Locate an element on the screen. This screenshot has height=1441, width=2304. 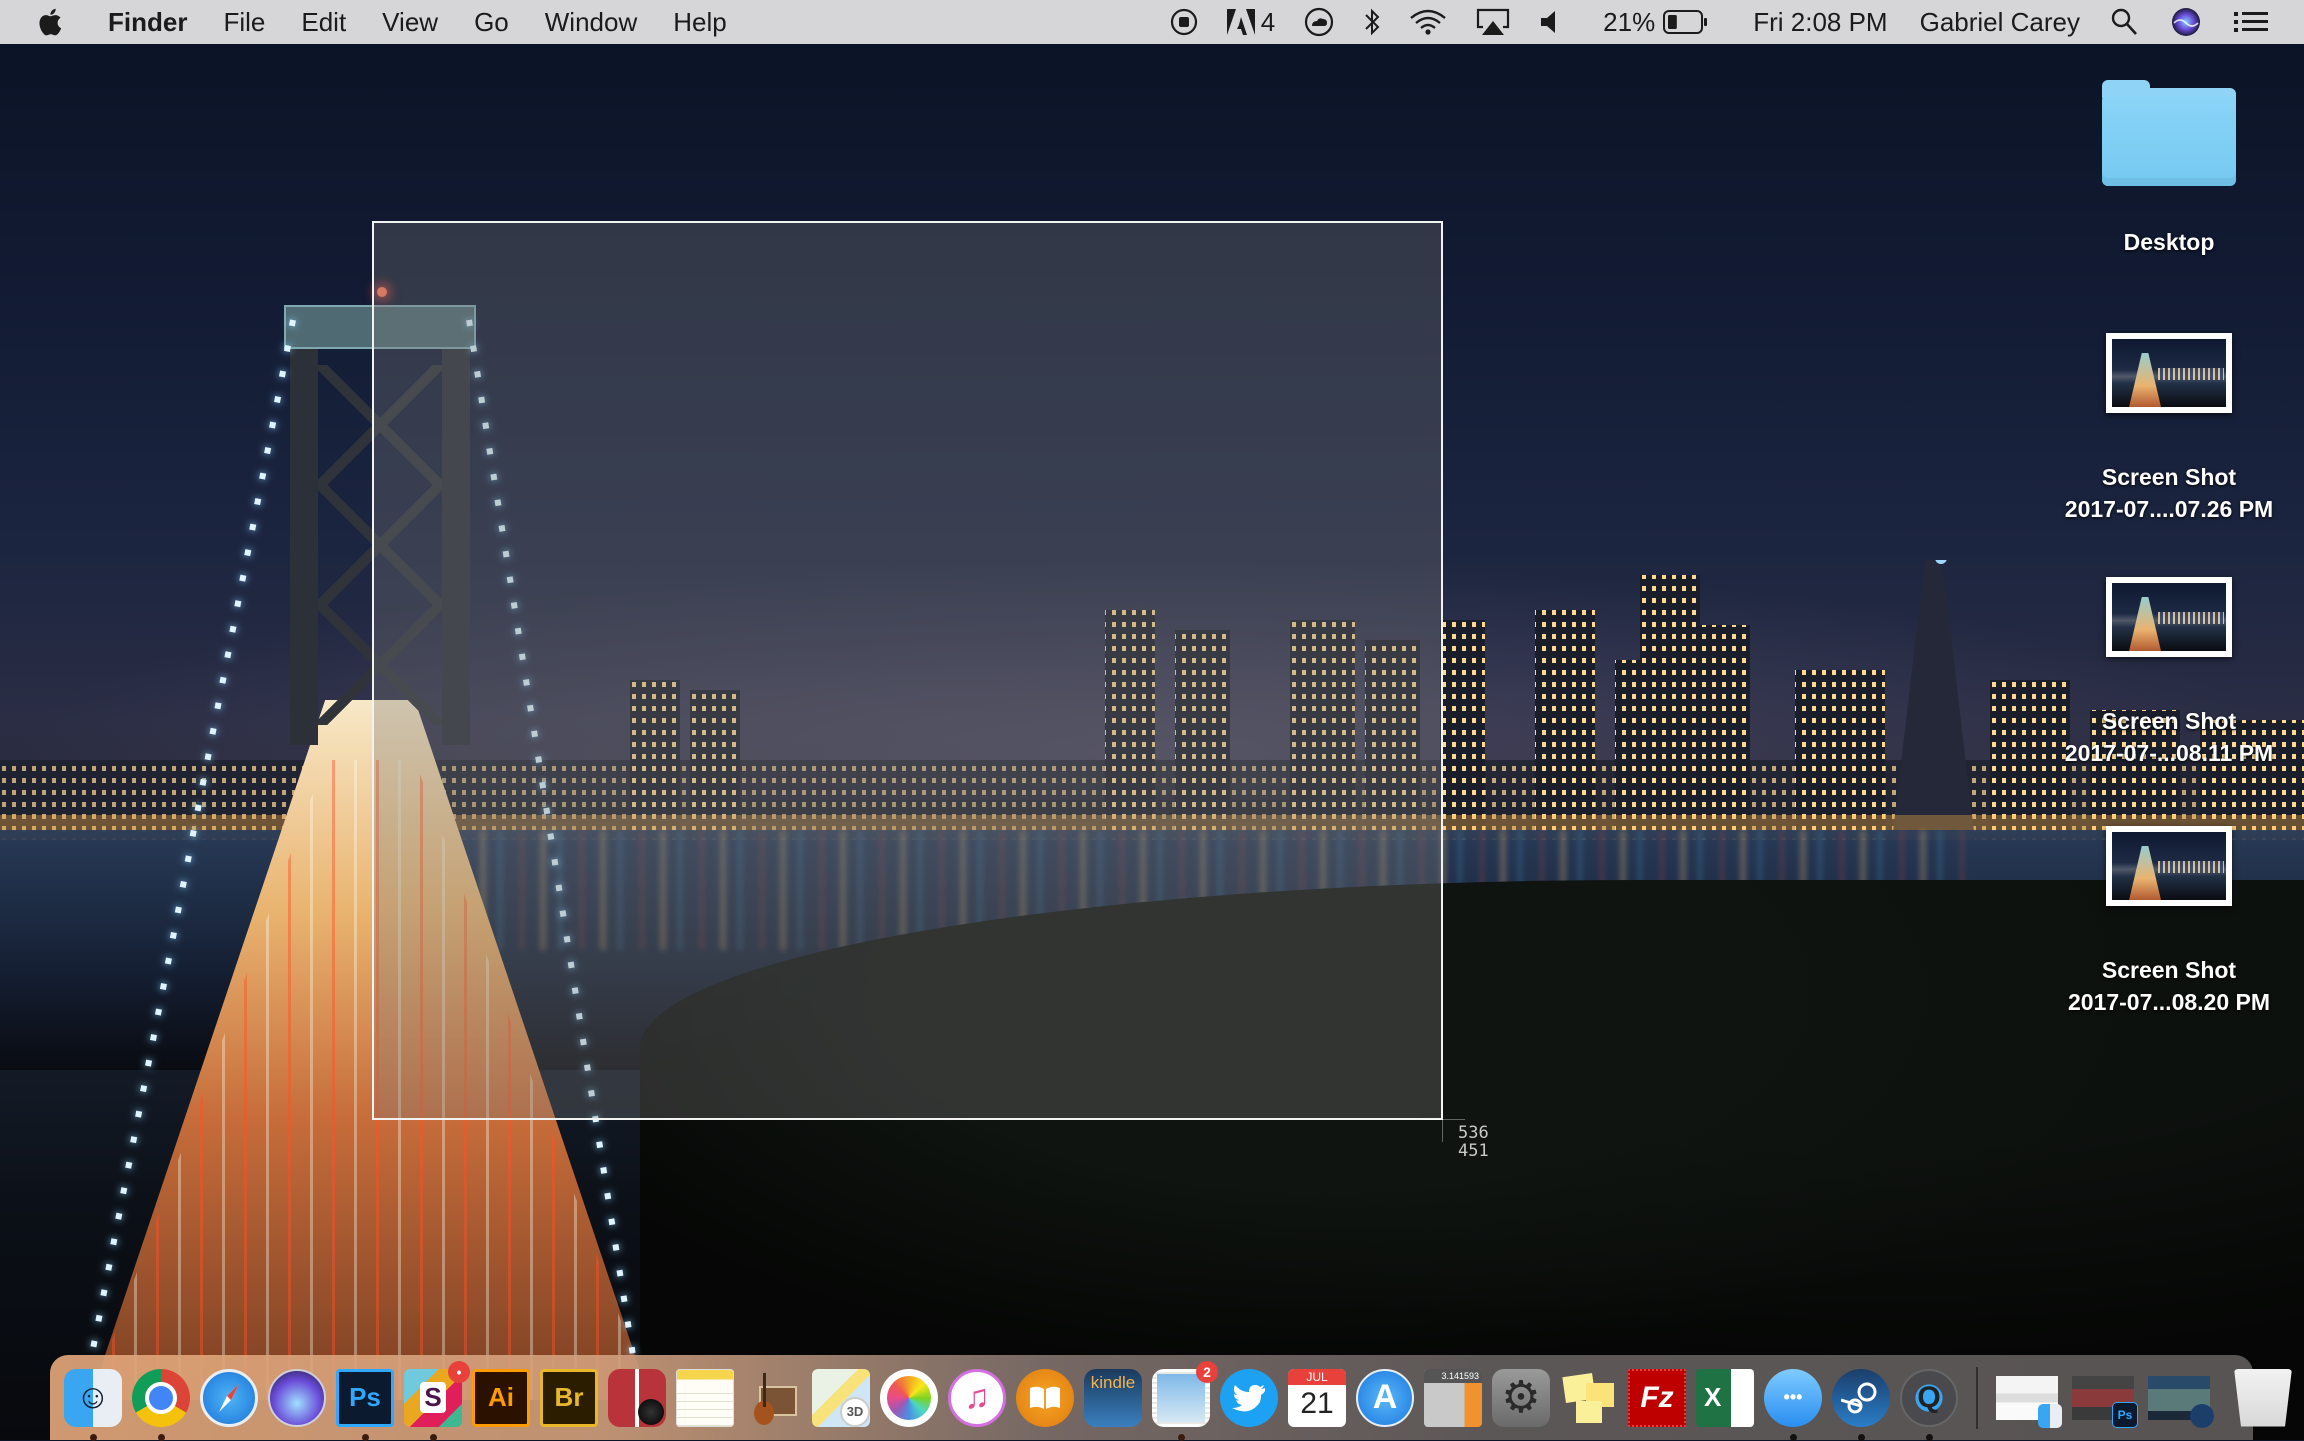
menu-go: Go is located at coordinates (491, 22).